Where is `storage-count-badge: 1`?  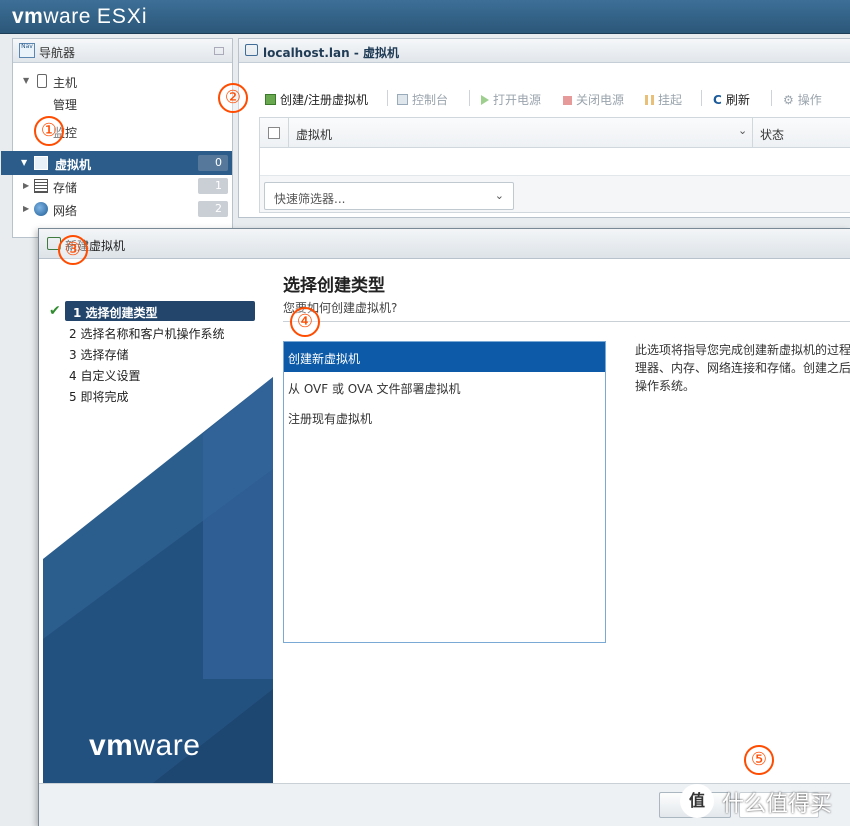
storage-count-badge: 1 is located at coordinates (213, 186).